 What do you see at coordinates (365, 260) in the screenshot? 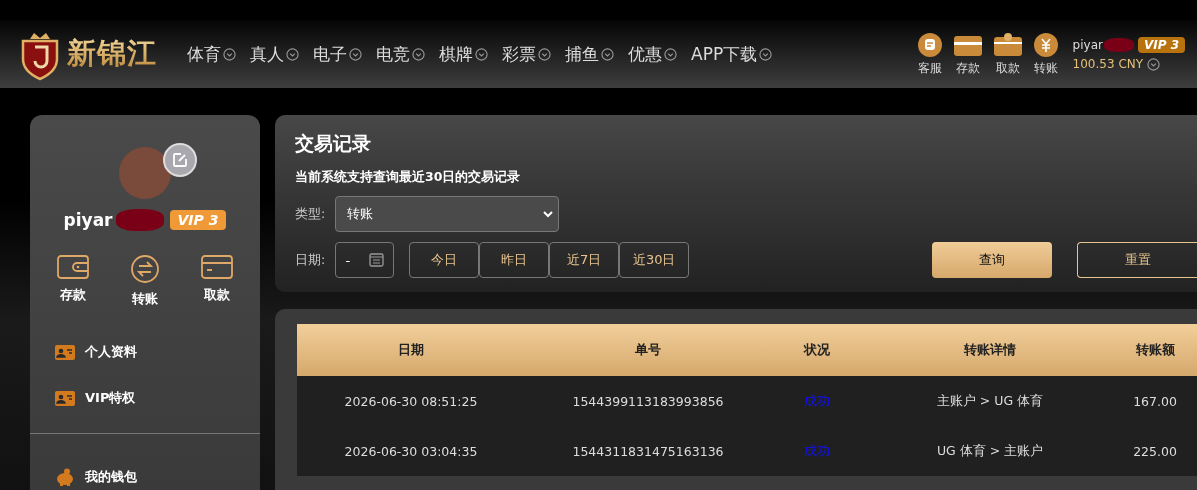
I see `date-field: -` at bounding box center [365, 260].